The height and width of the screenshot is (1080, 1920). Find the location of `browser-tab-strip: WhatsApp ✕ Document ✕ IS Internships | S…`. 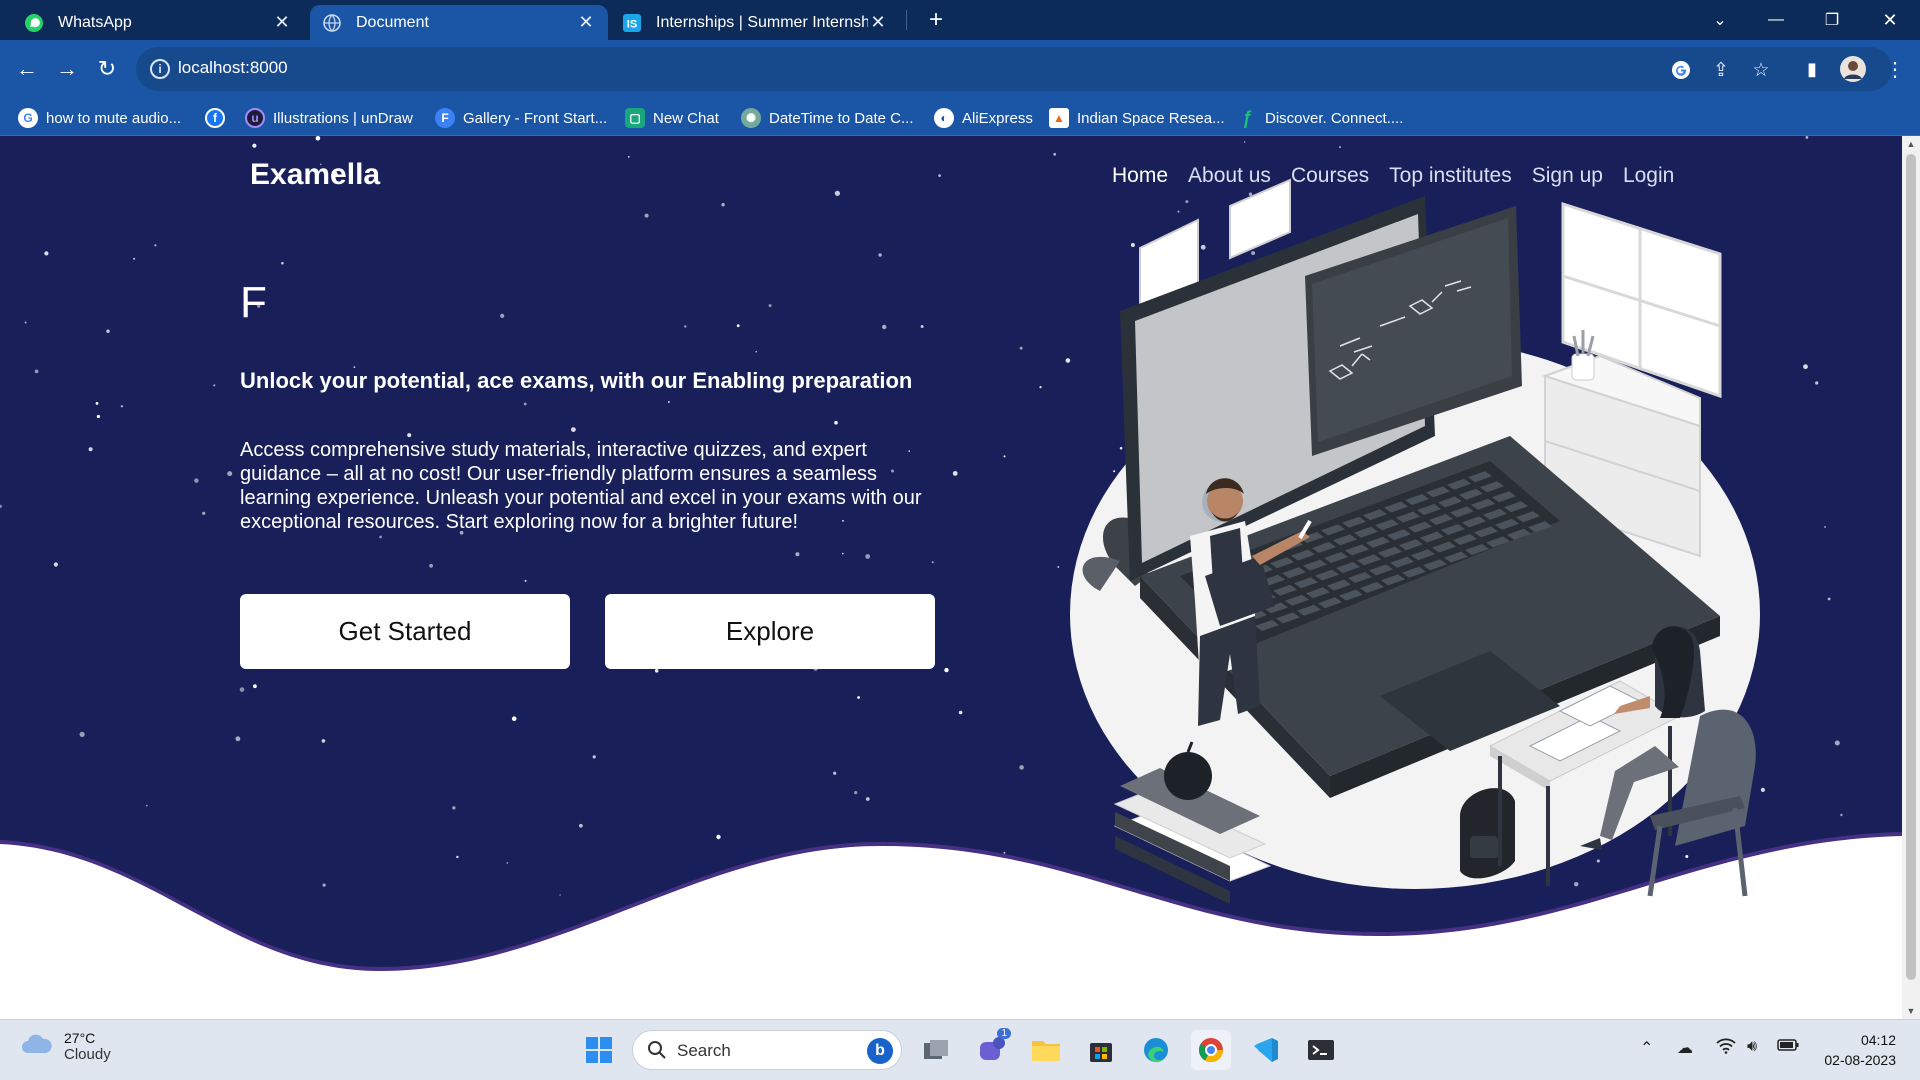

browser-tab-strip: WhatsApp ✕ Document ✕ IS Internships | S… is located at coordinates (960, 20).